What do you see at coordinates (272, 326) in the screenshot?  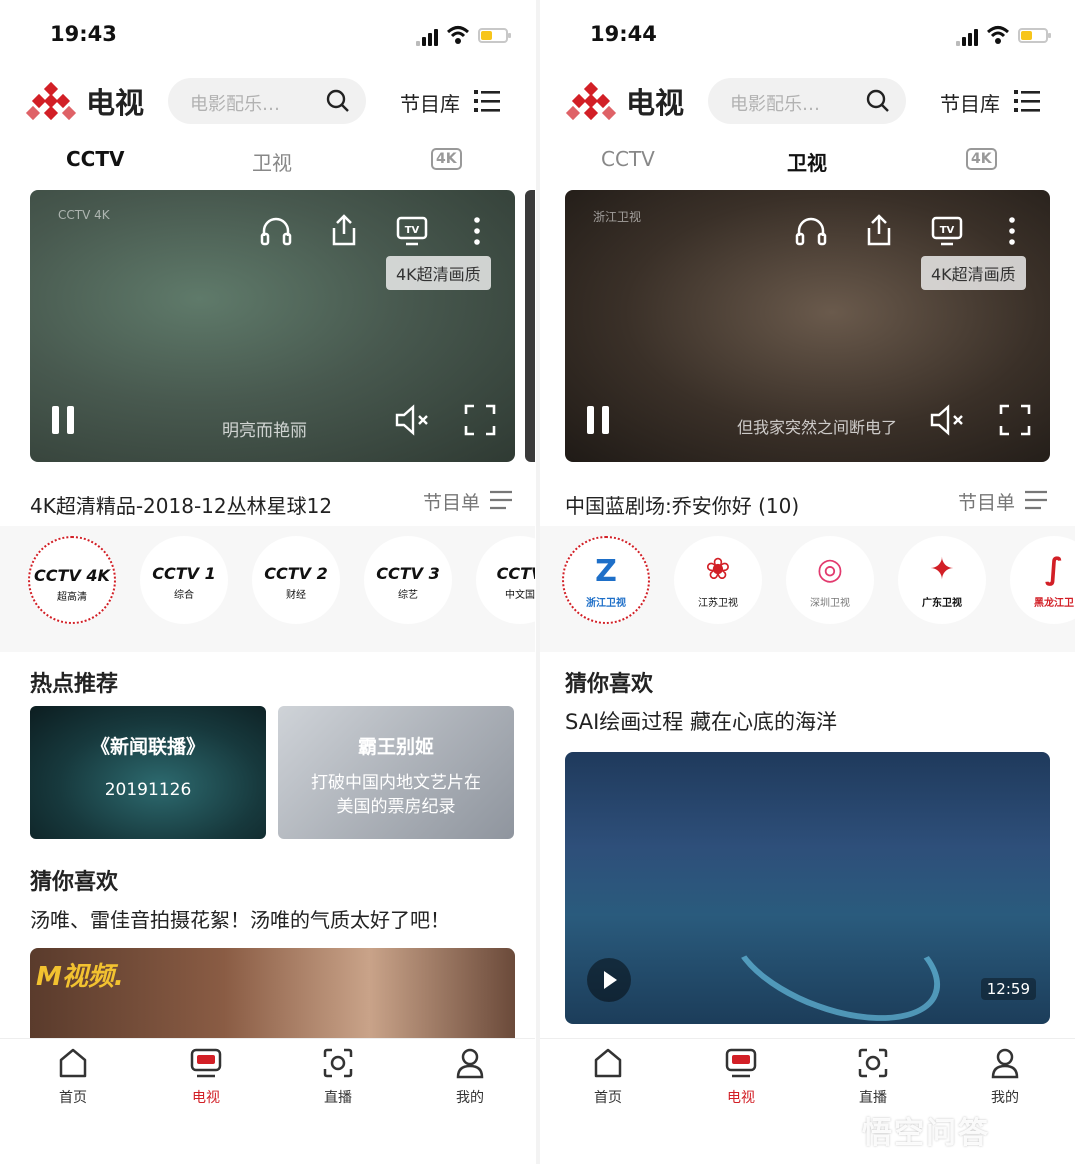 I see `video-player: CCTV 4K TV 4K超清画质 明亮而艳丽` at bounding box center [272, 326].